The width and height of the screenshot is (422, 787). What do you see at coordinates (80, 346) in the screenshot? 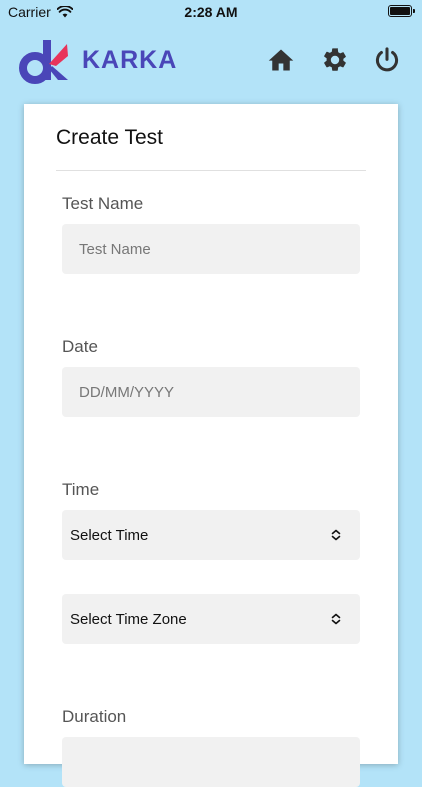
I see `date-label: Date` at bounding box center [80, 346].